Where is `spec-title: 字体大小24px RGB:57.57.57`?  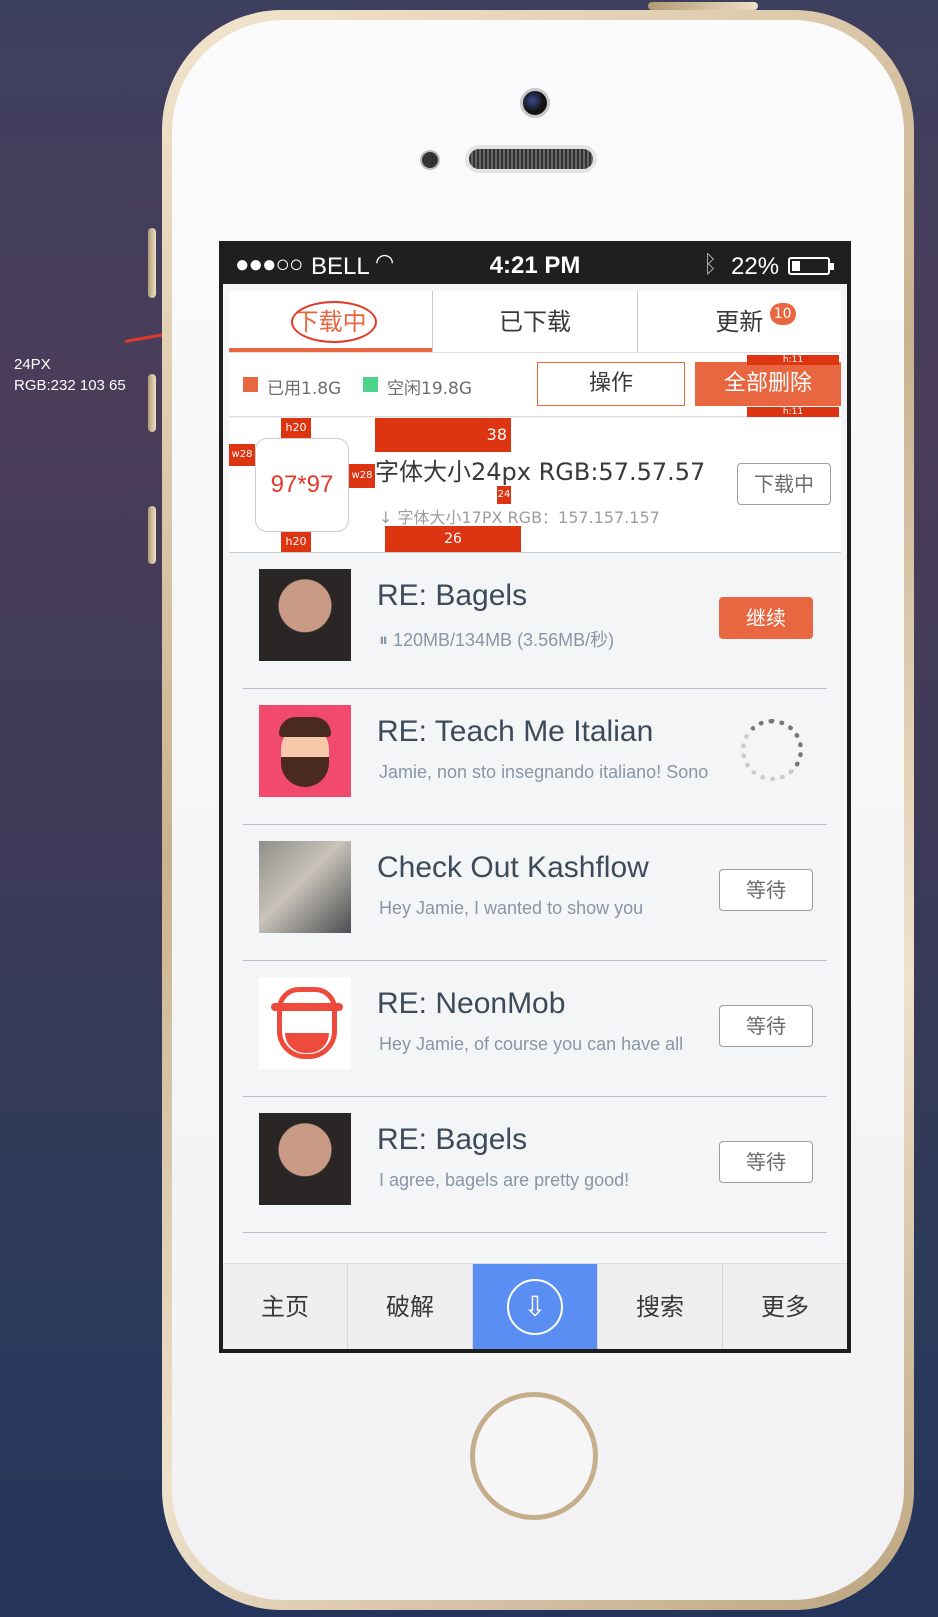 spec-title: 字体大小24px RGB:57.57.57 is located at coordinates (540, 472).